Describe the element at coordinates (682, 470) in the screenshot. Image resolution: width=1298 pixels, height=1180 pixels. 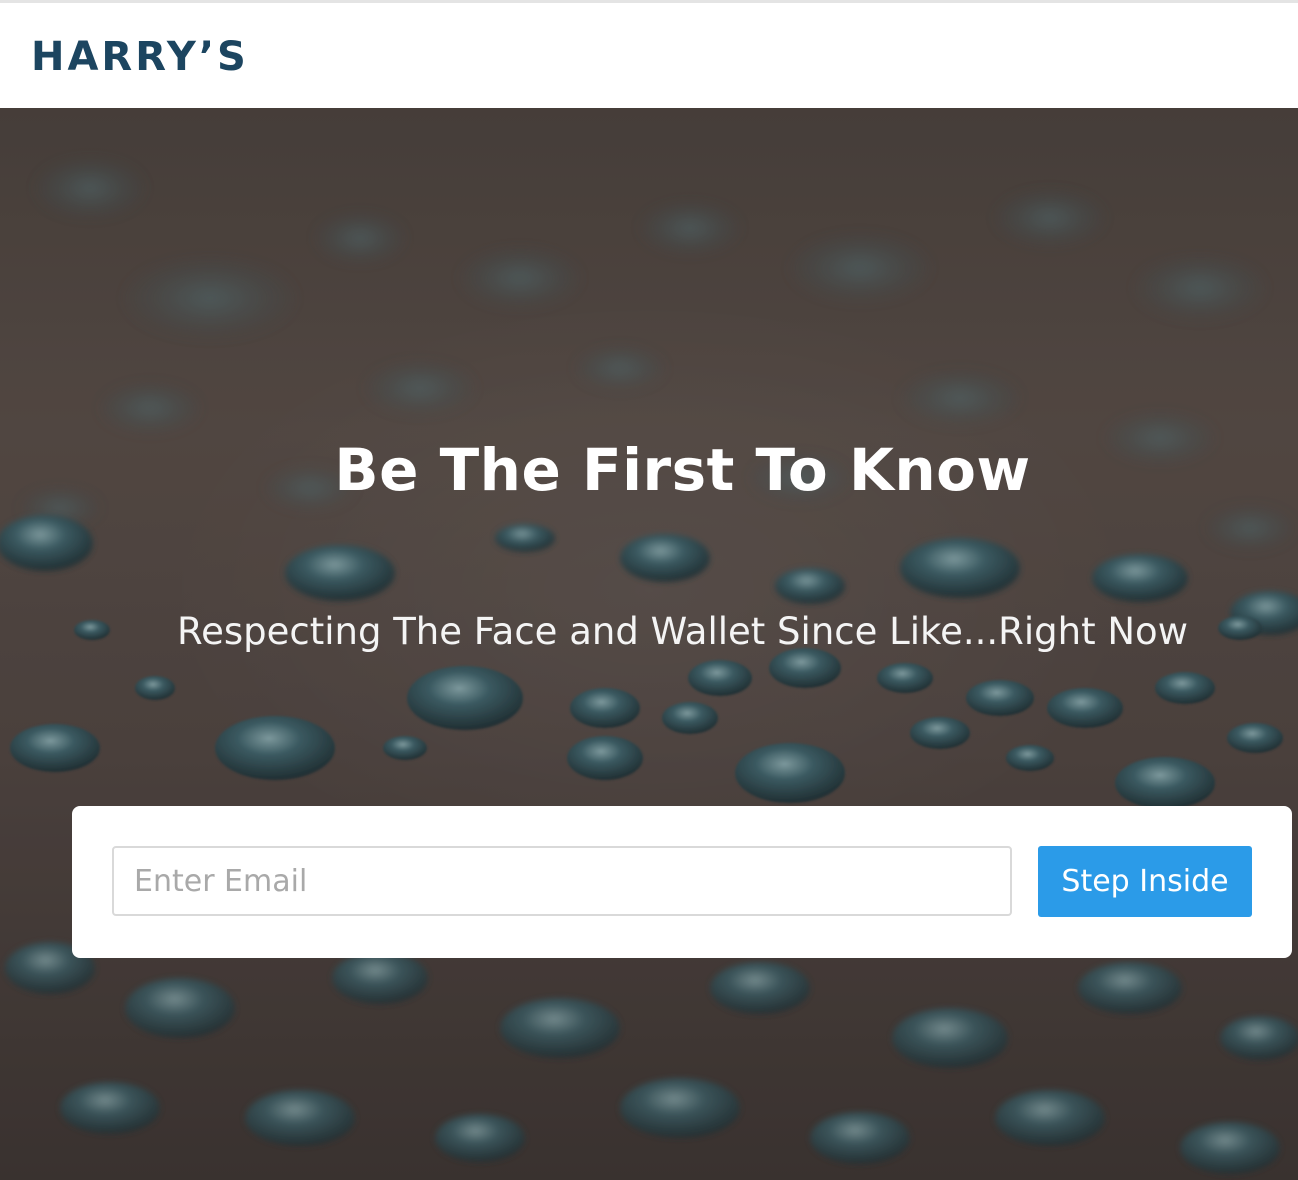
I see `hero-headline: Be The First To Know` at that location.